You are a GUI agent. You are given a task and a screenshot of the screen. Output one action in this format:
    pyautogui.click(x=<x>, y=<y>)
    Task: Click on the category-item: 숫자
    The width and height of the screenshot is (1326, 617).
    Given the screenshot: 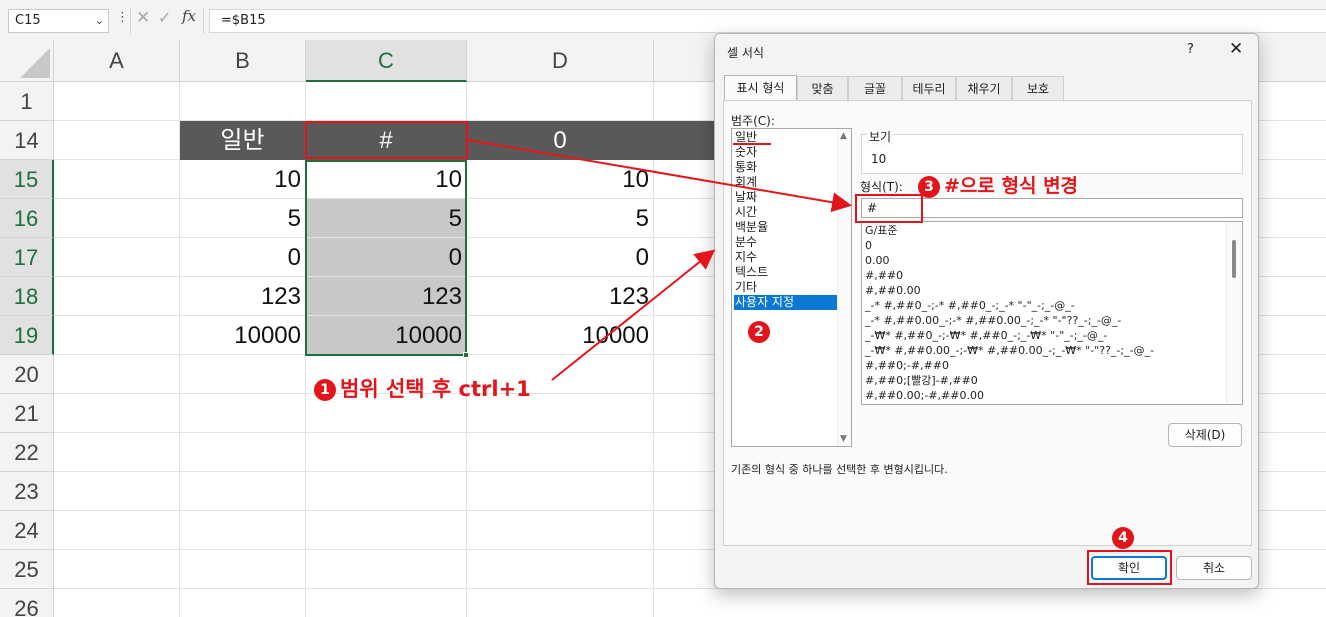 What is the action you would take?
    pyautogui.click(x=785, y=152)
    